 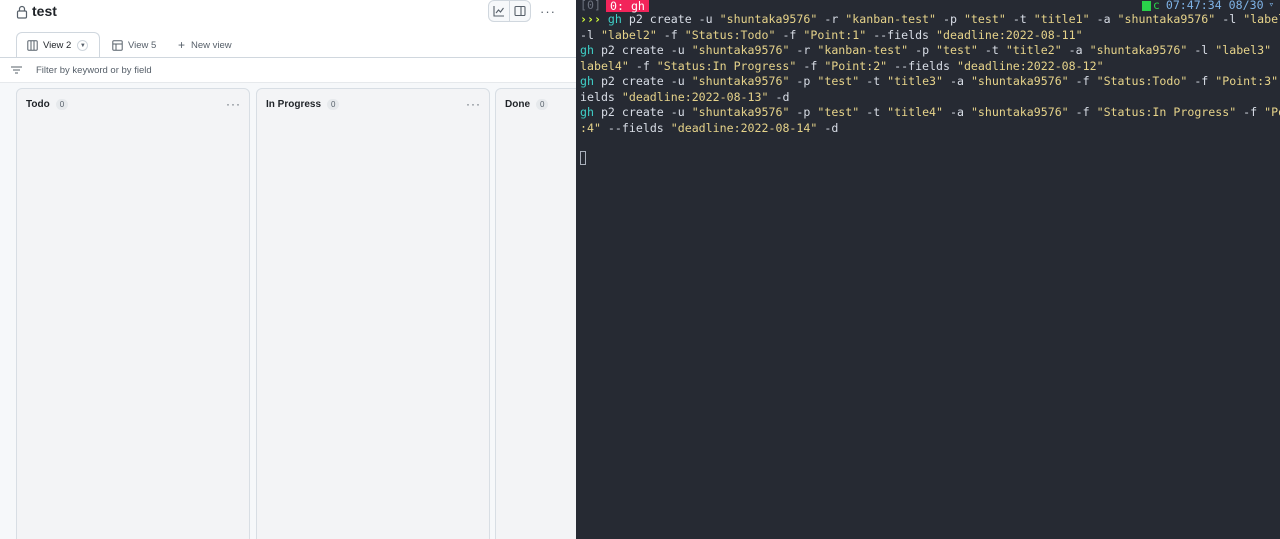 I want to click on header-actions: ···, so click(x=522, y=11).